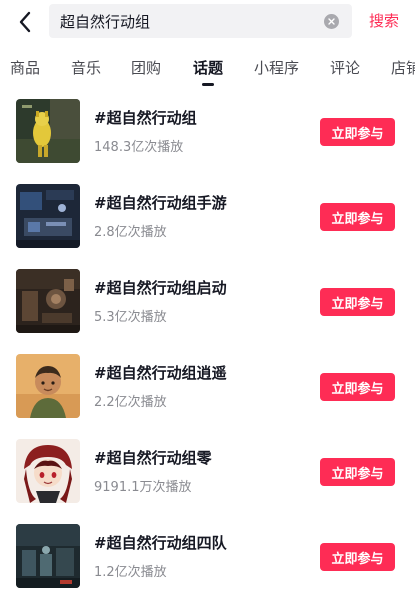  Describe the element at coordinates (160, 543) in the screenshot. I see `topic-title: #超自然行动组四队` at that location.